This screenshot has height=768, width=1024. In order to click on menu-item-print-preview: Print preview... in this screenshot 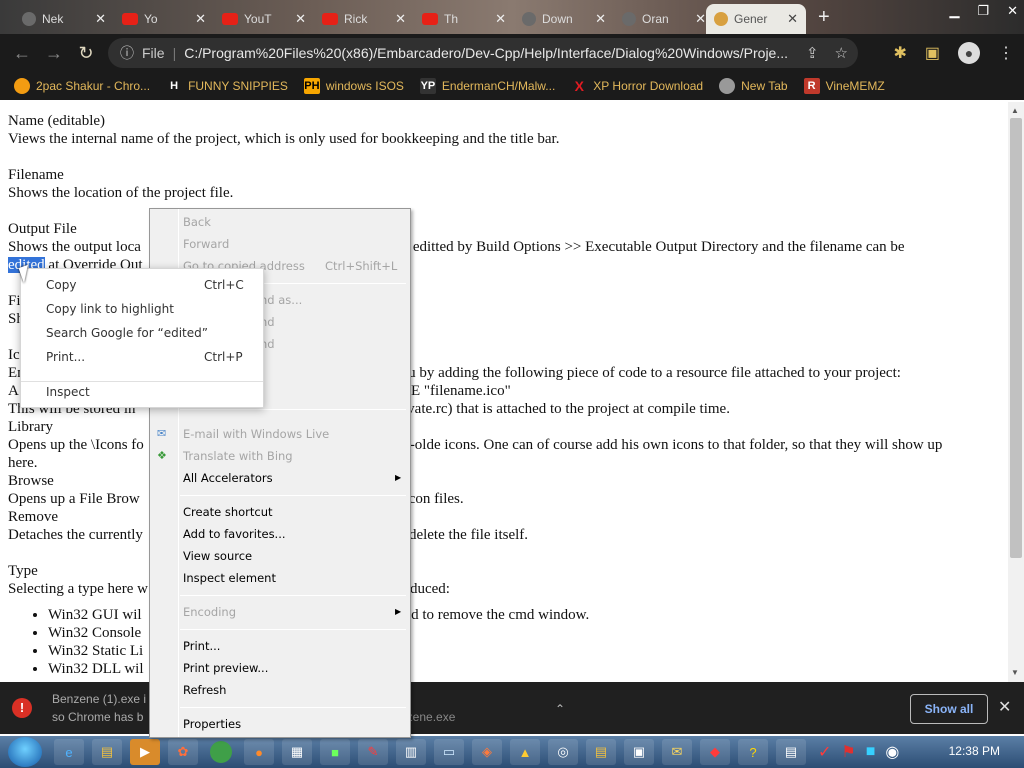, I will do `click(225, 668)`.